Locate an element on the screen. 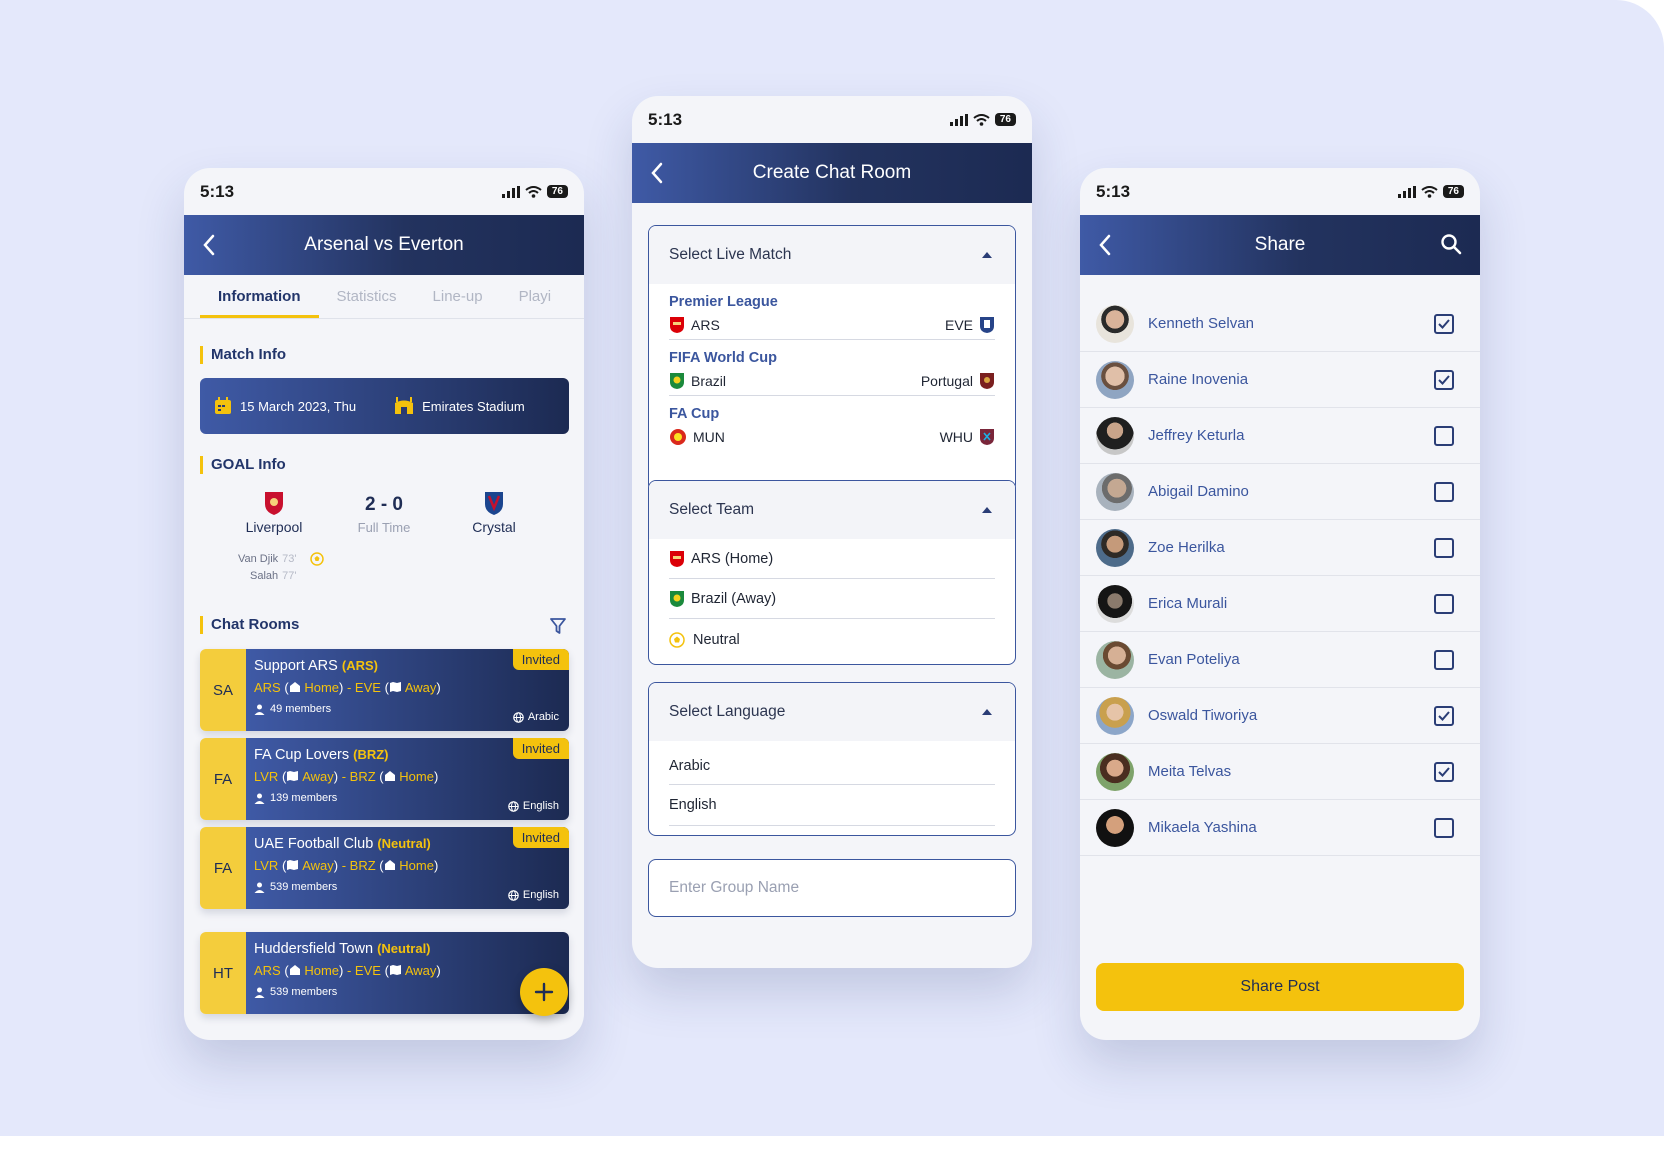 The image size is (1664, 1164). filter-icon is located at coordinates (558, 626).